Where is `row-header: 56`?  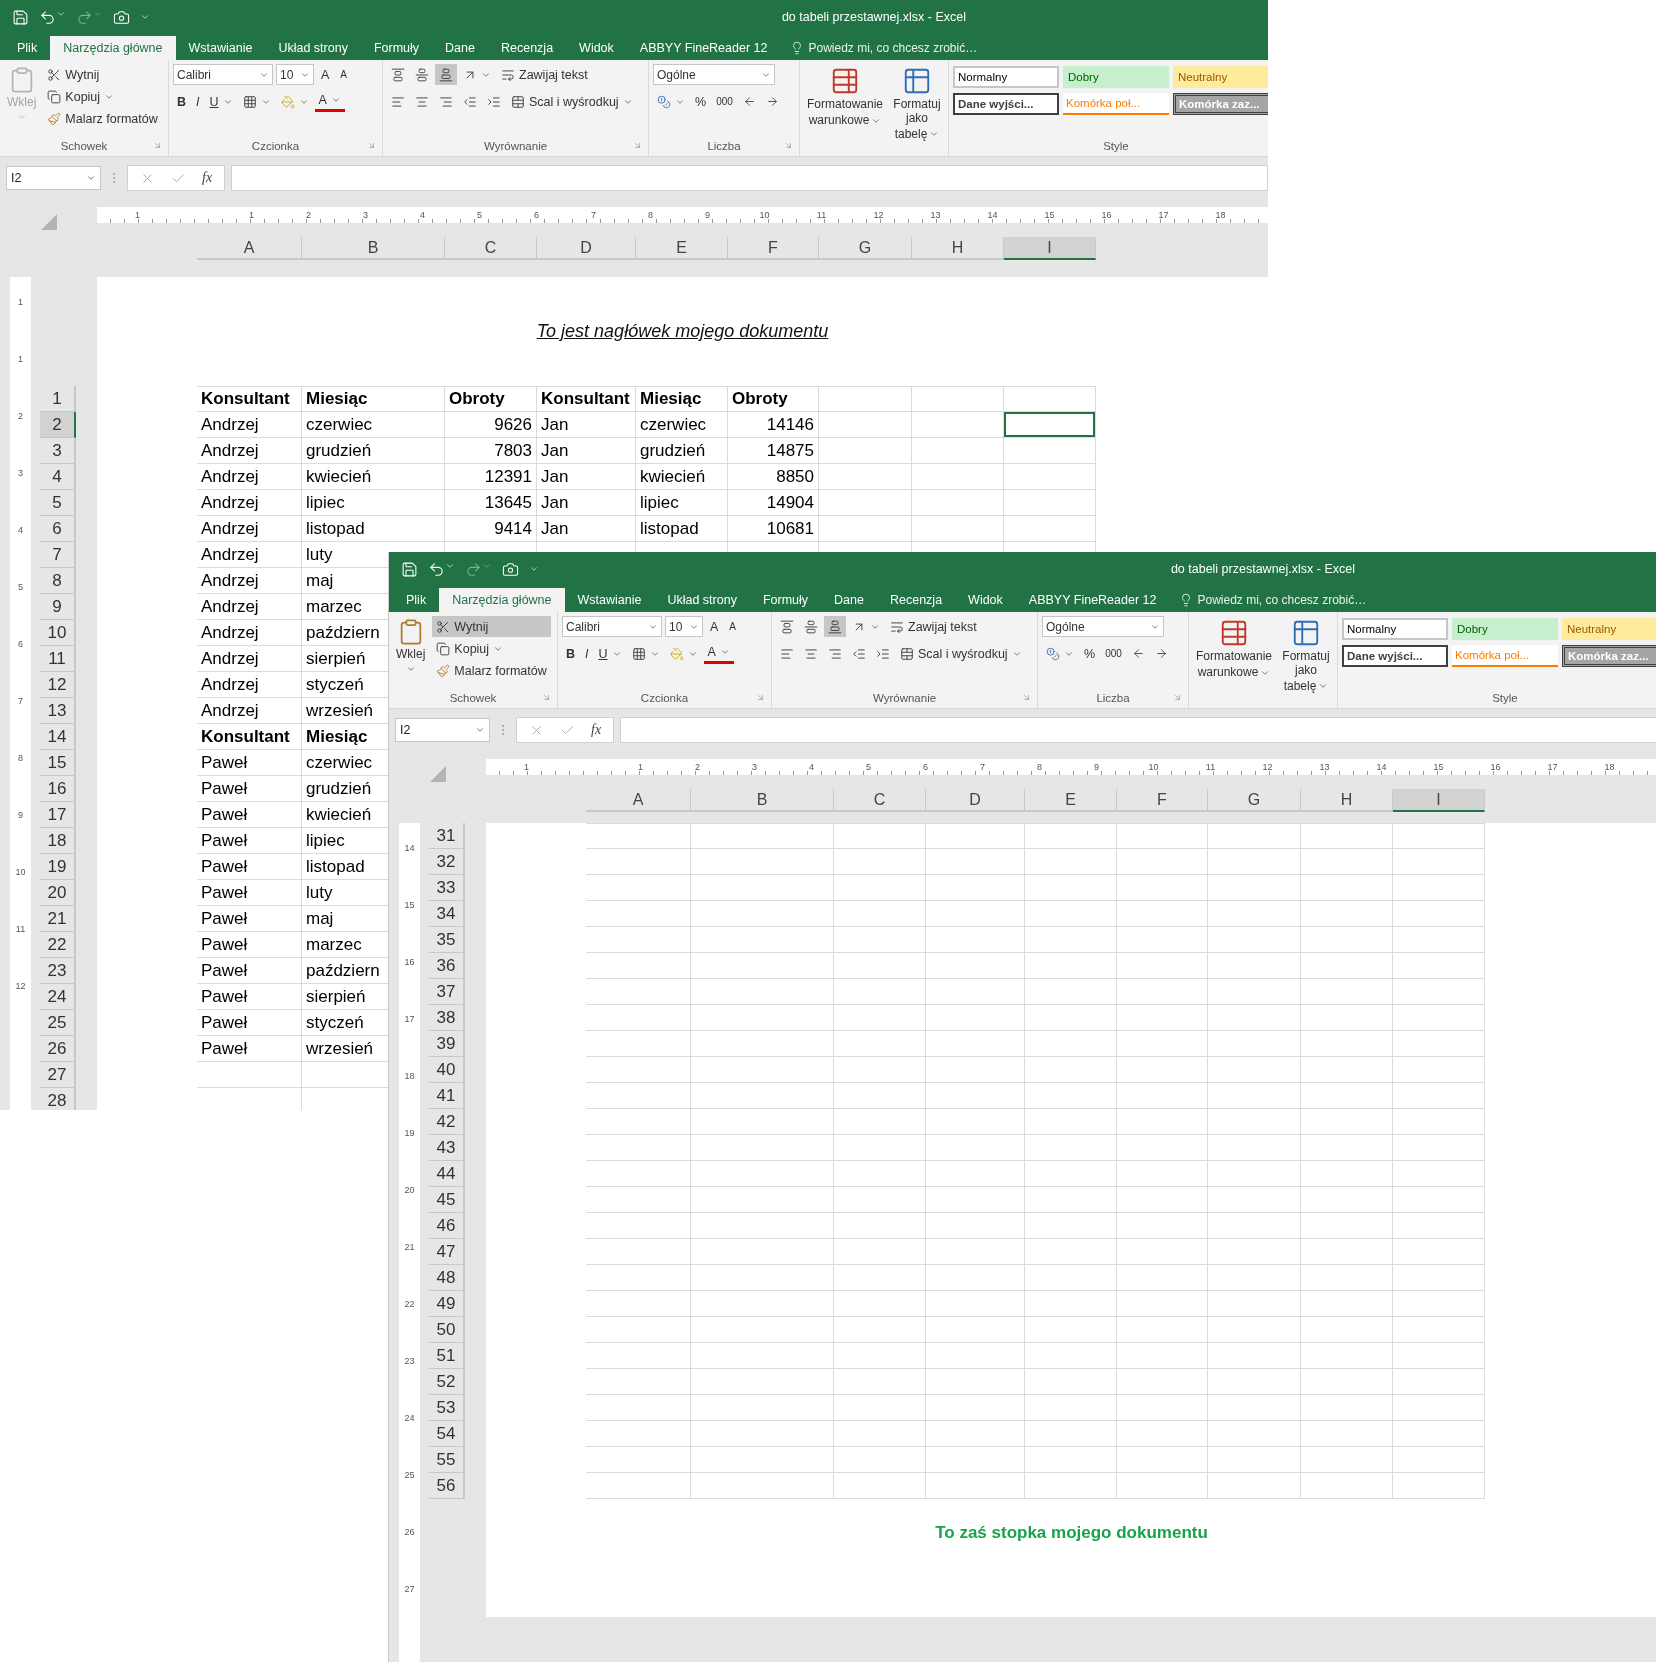 row-header: 56 is located at coordinates (447, 1486).